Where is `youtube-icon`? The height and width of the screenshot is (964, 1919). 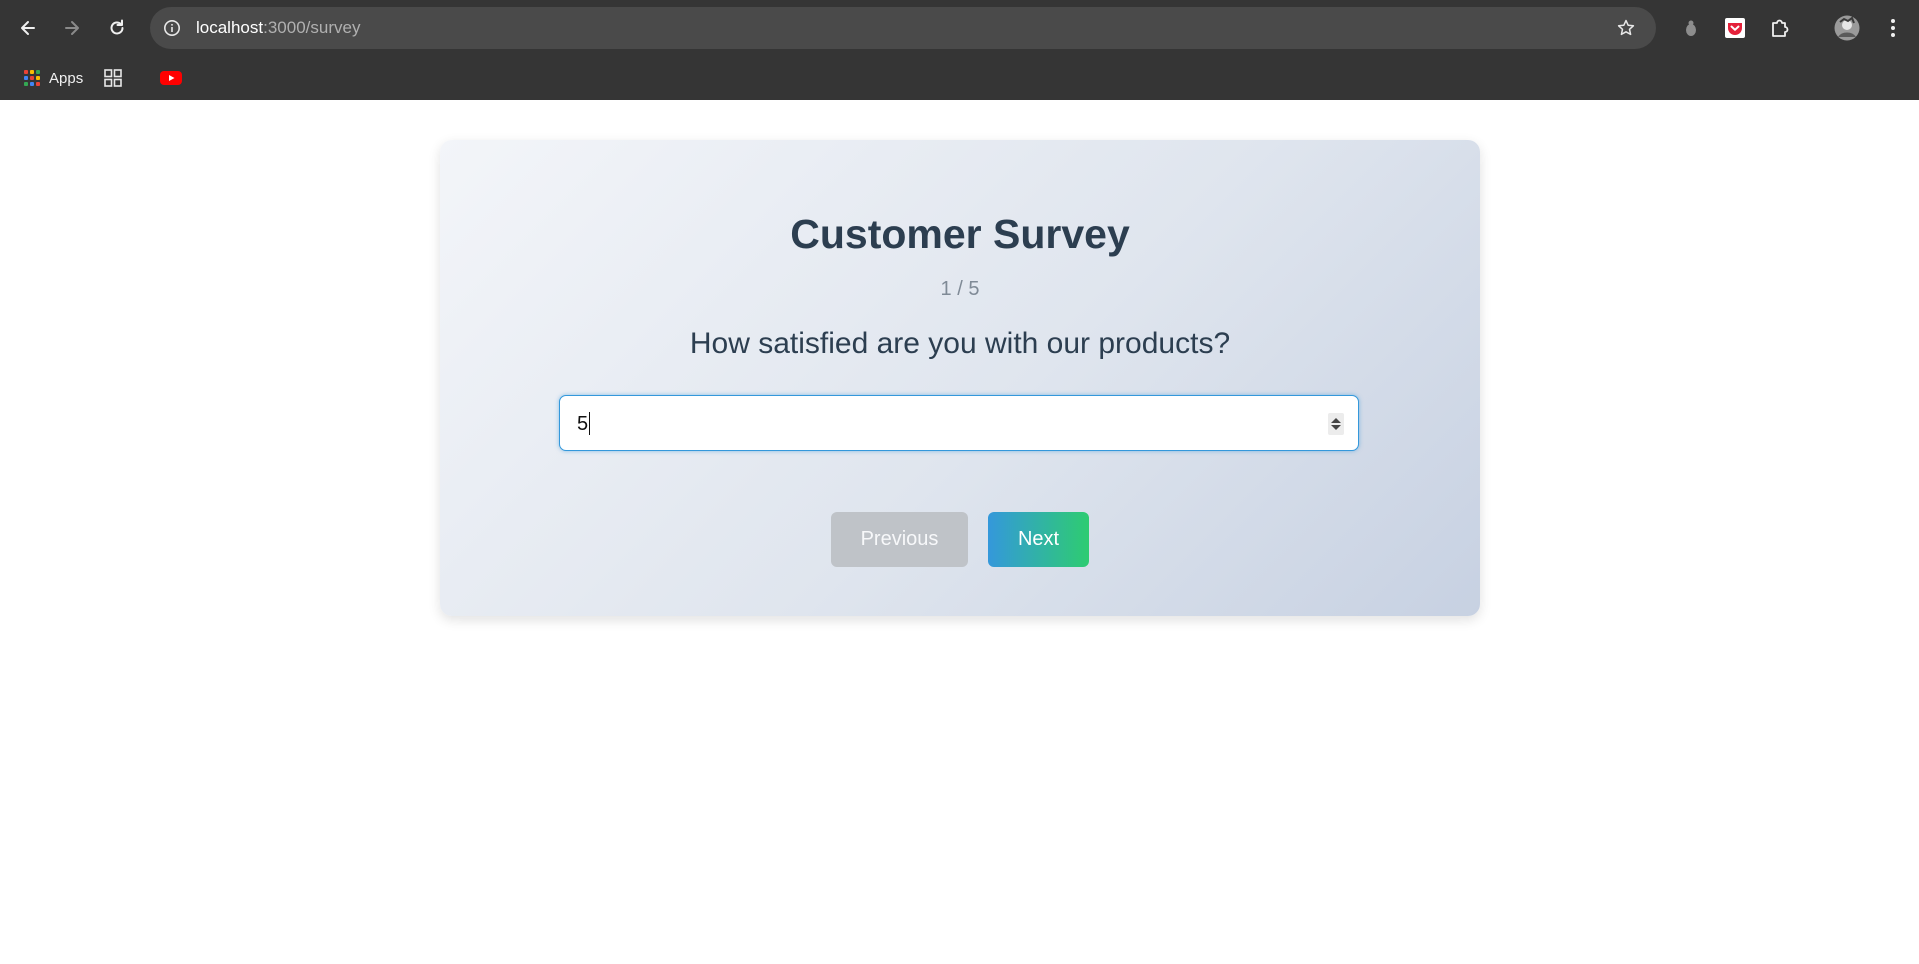
youtube-icon is located at coordinates (171, 78).